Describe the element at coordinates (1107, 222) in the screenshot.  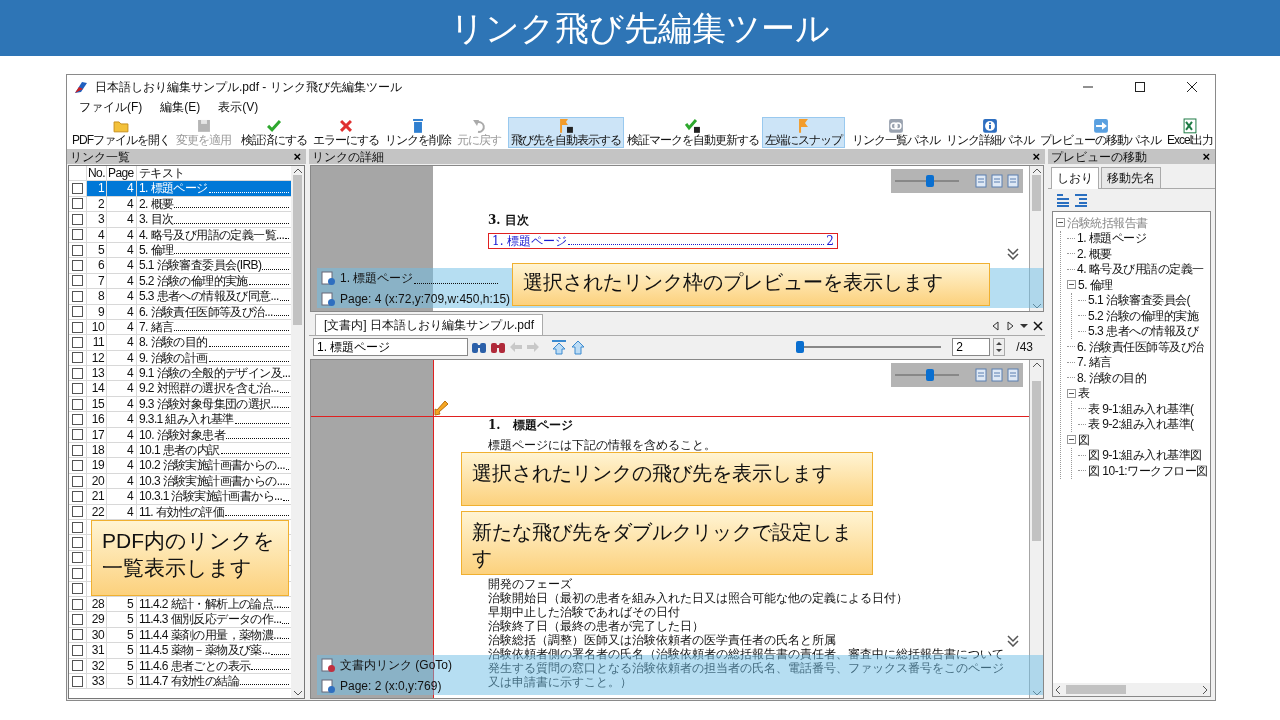
I see `tree-item: 治験統括報告書` at that location.